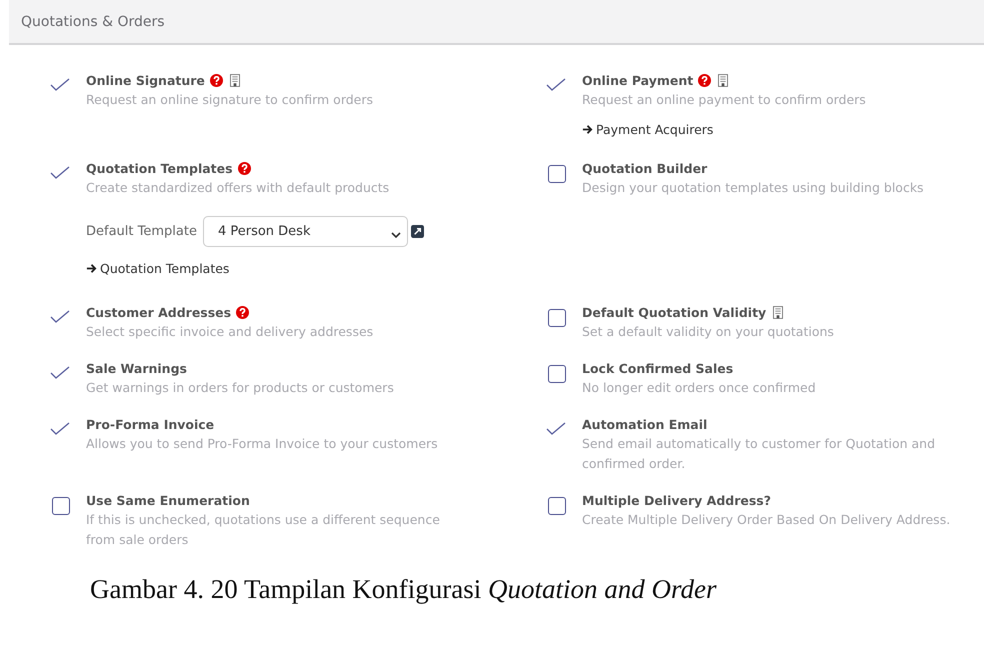 This screenshot has height=660, width=984. Describe the element at coordinates (708, 332) in the screenshot. I see `setting-description: Set a default validity on your quotations` at that location.